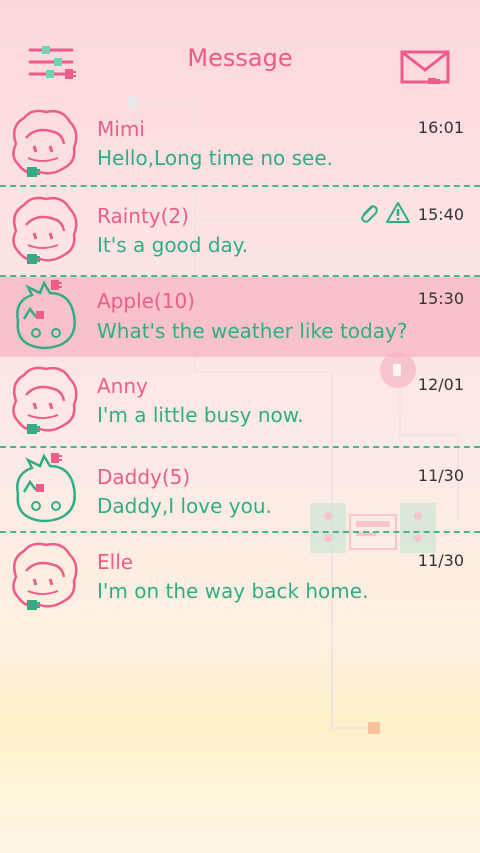 Image resolution: width=480 pixels, height=853 pixels. Describe the element at coordinates (440, 214) in the screenshot. I see `message-time: 15:40` at that location.